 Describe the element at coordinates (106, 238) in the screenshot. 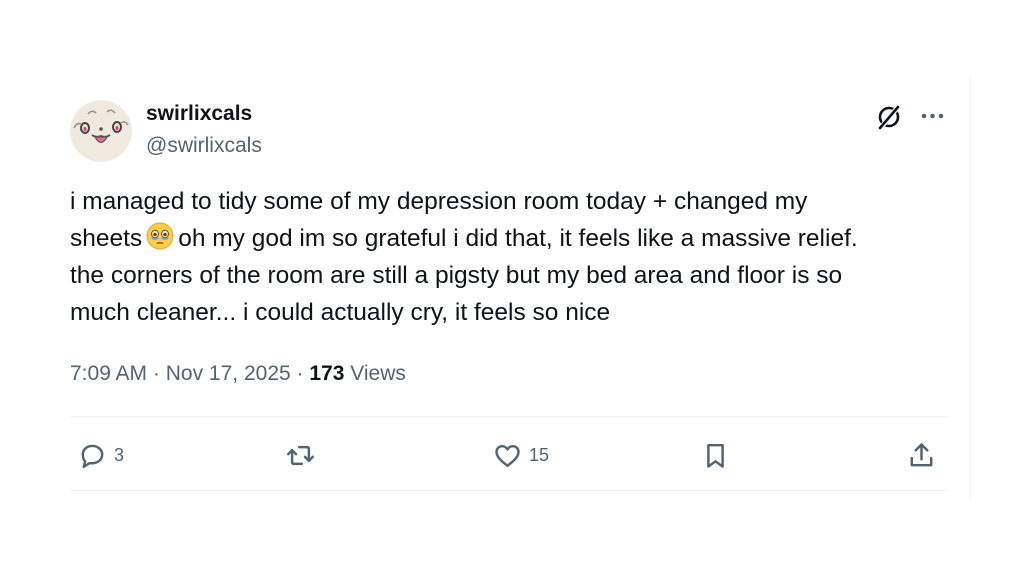

I see `tweet-text-segment: sheets` at that location.